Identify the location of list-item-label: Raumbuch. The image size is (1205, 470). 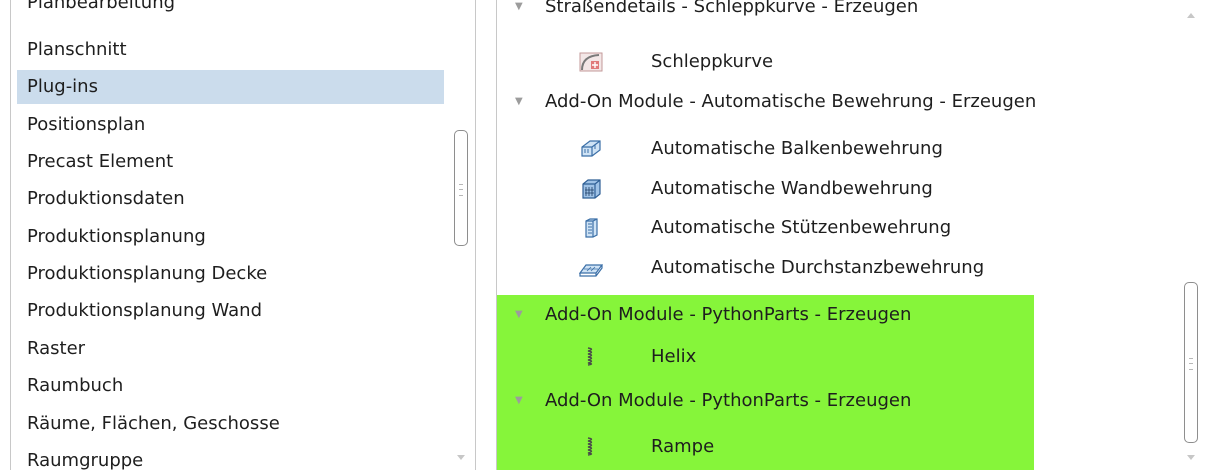
(75, 385).